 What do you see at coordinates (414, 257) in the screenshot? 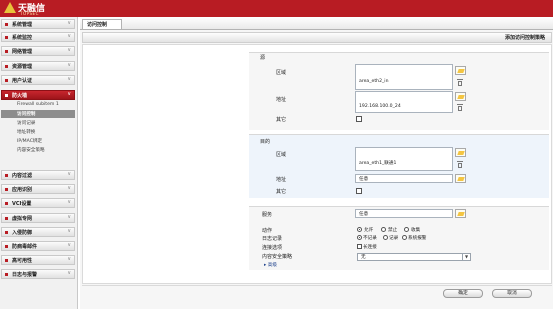
I see `content-policy-select: 无 ▼` at bounding box center [414, 257].